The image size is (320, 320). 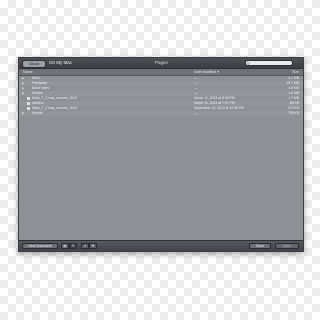 I want to click on new-document-button: New Document, so click(x=40, y=246).